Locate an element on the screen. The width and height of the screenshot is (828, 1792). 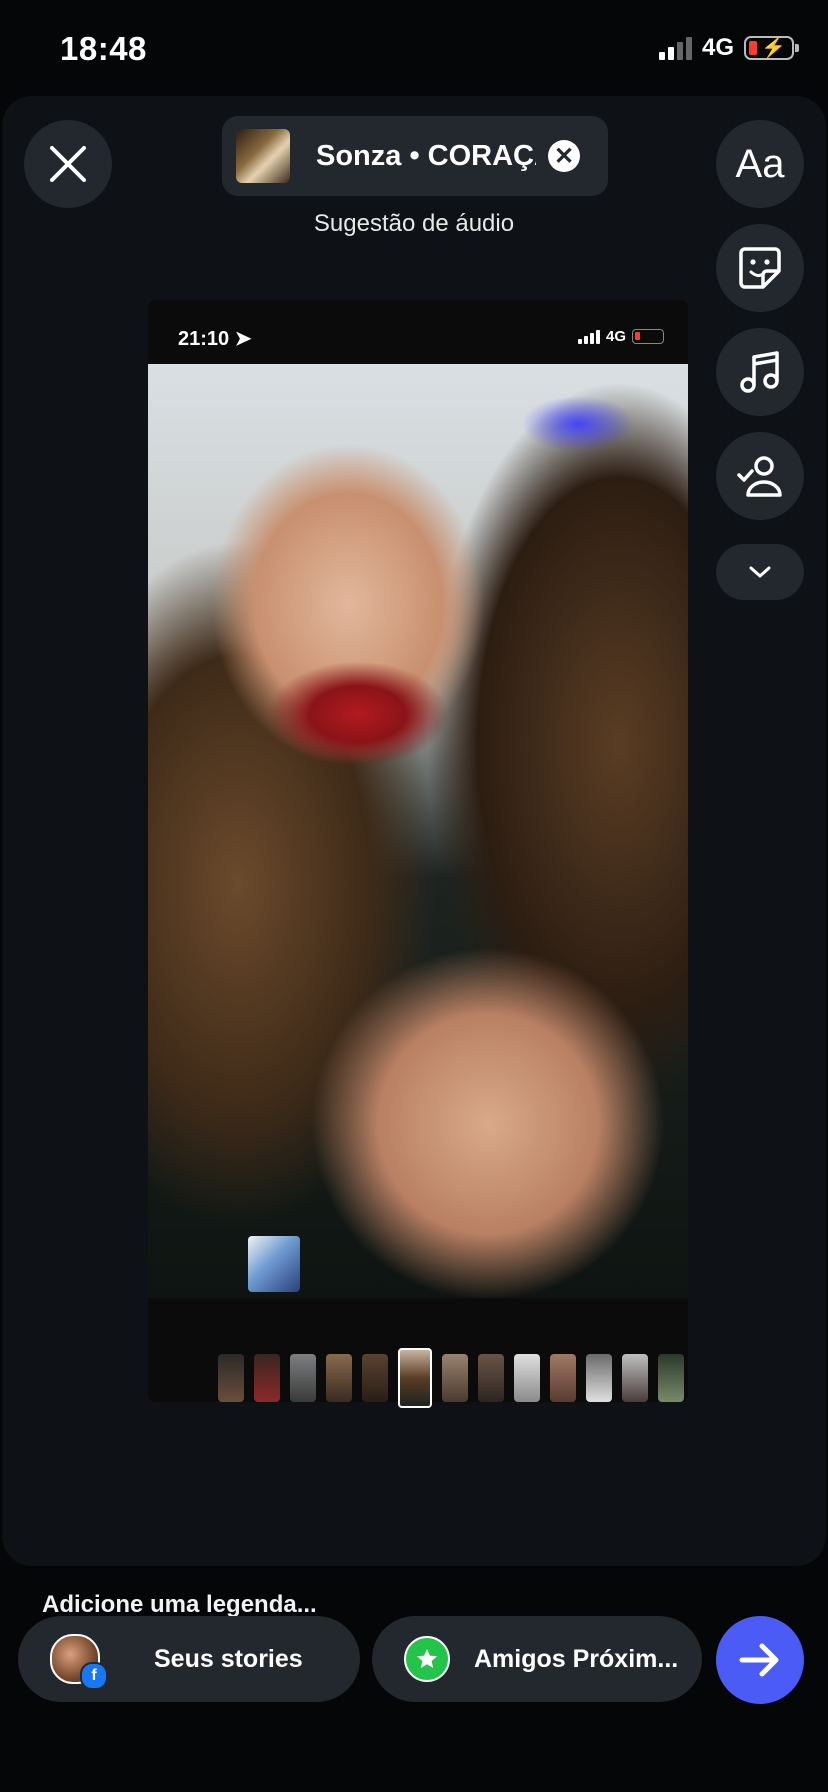
remove-audio-button: ✕ is located at coordinates (564, 156).